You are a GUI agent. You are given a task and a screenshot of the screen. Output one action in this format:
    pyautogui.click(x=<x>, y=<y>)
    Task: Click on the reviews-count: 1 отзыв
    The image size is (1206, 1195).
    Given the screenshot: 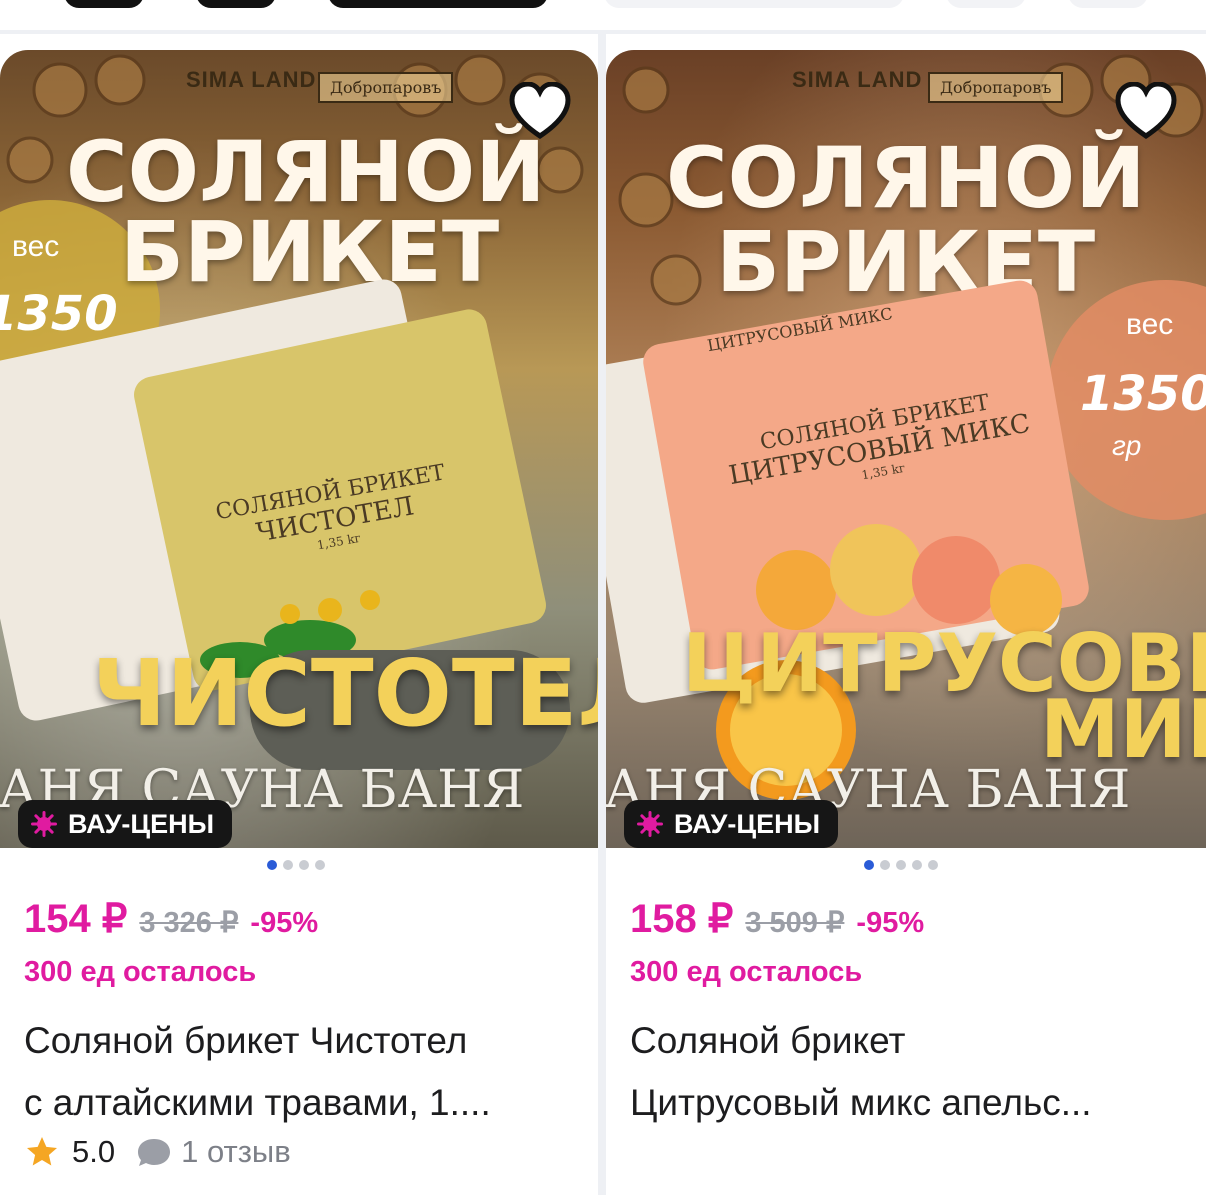 What is the action you would take?
    pyautogui.click(x=236, y=1152)
    